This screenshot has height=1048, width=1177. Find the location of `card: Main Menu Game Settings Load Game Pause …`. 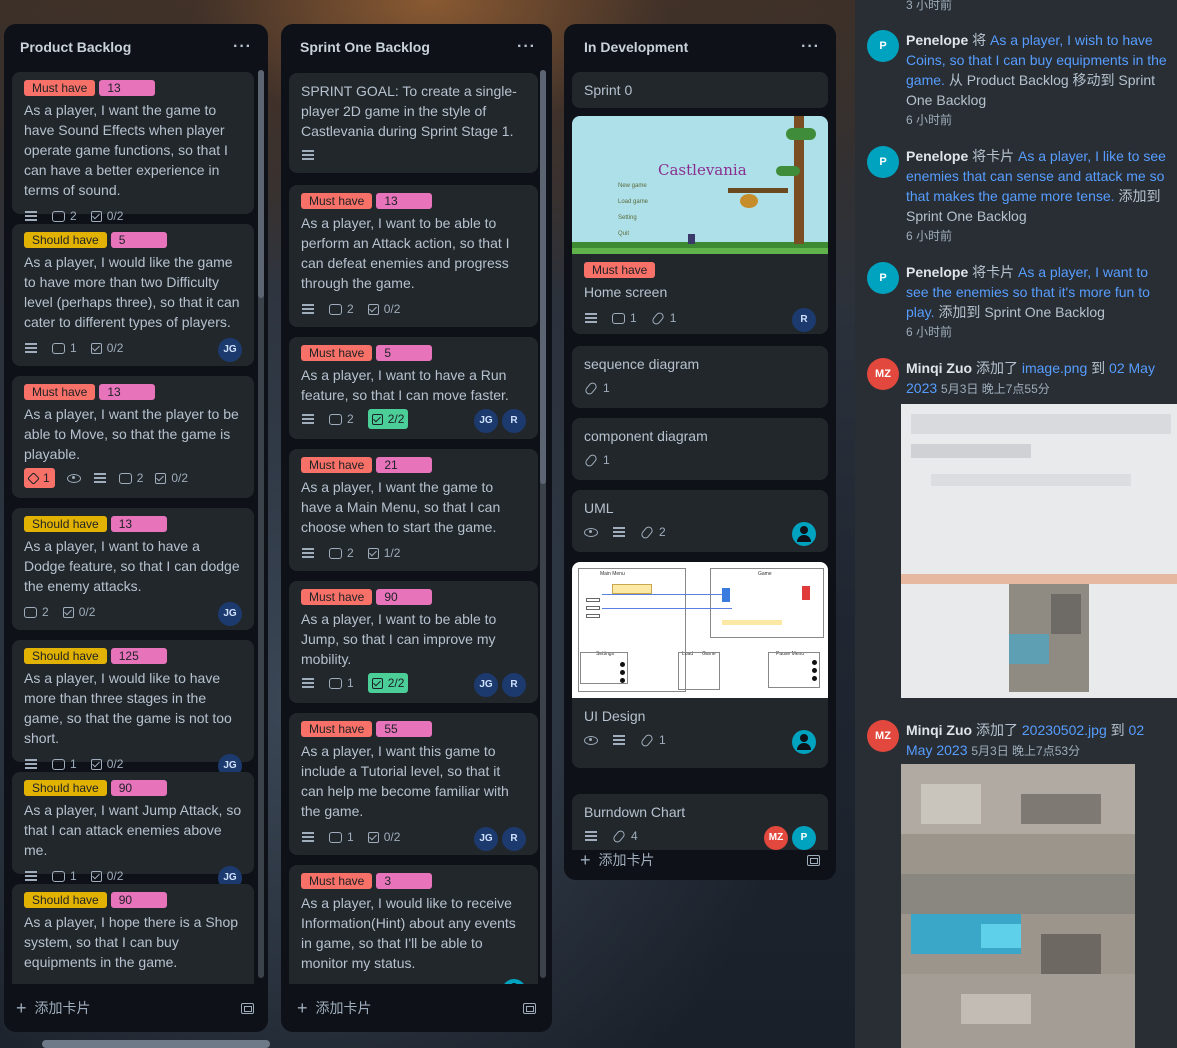

card: Main Menu Game Settings Load Game Pause … is located at coordinates (700, 665).